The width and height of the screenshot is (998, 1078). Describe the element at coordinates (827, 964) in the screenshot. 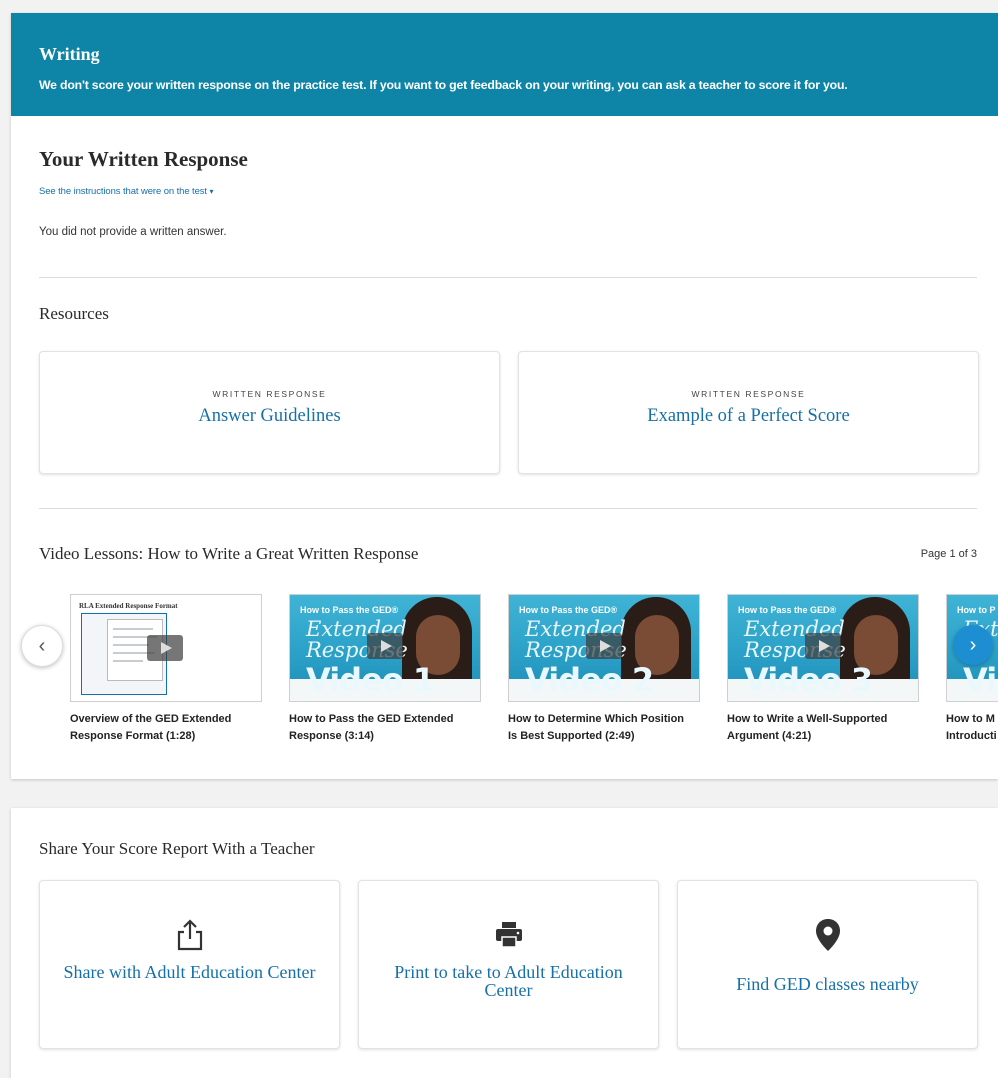

I see `find-classes-card: Find GED classes nearby` at that location.